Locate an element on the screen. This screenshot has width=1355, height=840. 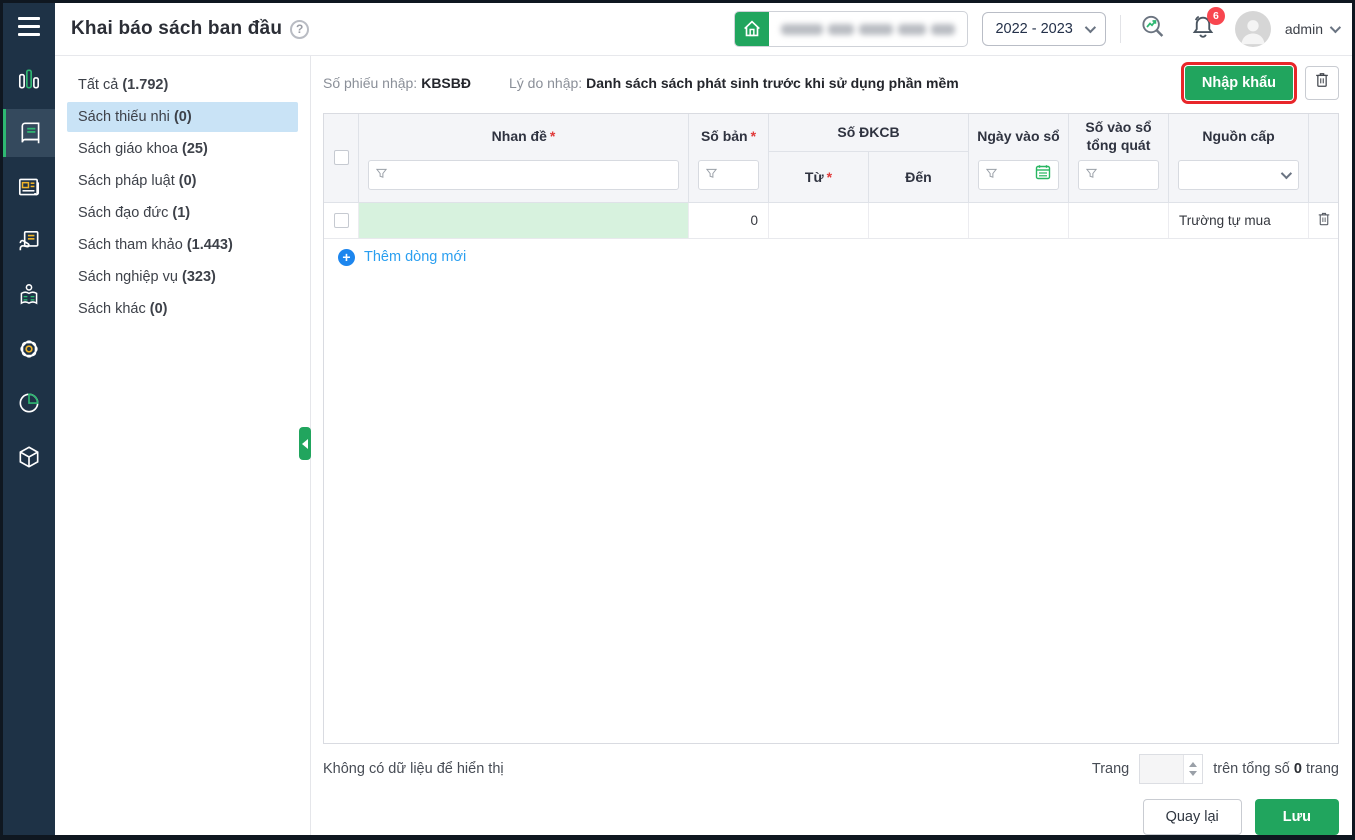
header-checkbox-cell is located at coordinates (341, 157).